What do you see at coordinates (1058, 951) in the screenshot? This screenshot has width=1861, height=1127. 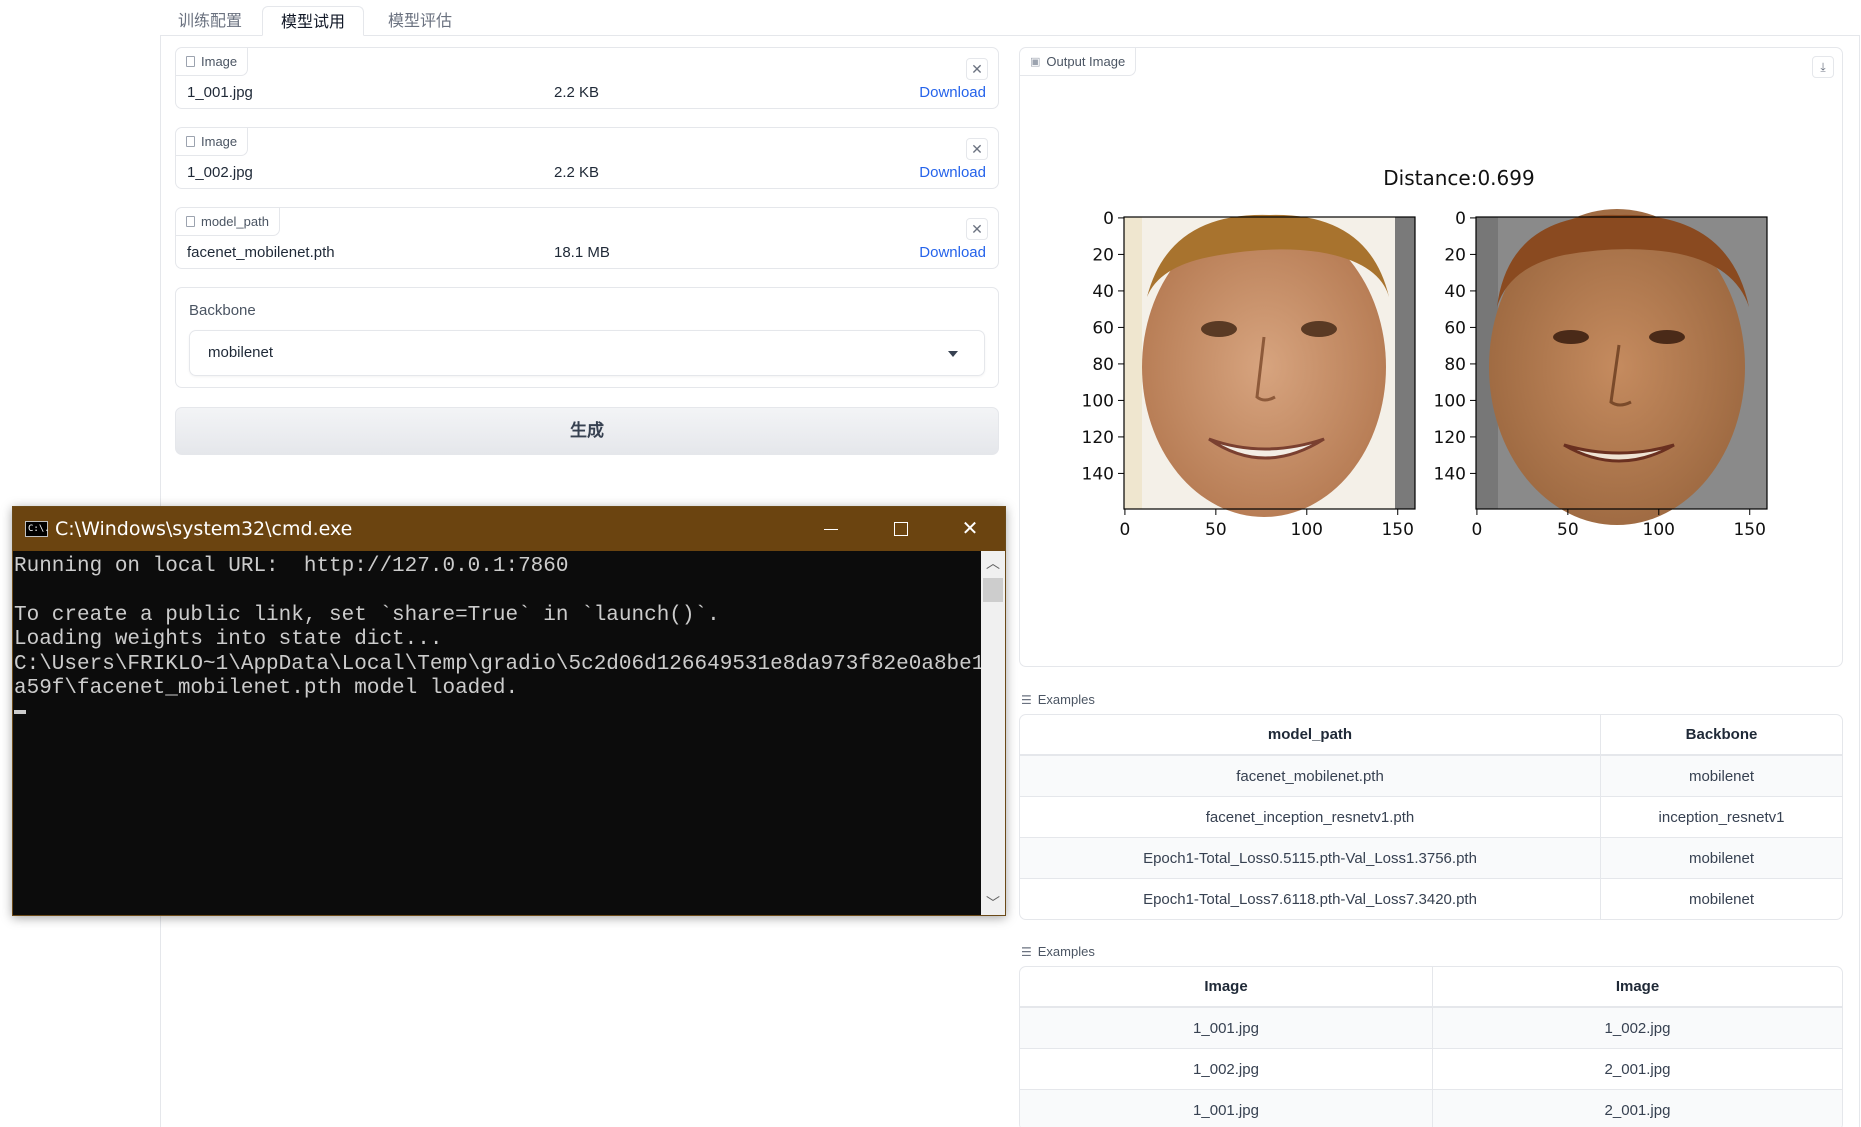 I see `examples2-label: ☰ Examples` at bounding box center [1058, 951].